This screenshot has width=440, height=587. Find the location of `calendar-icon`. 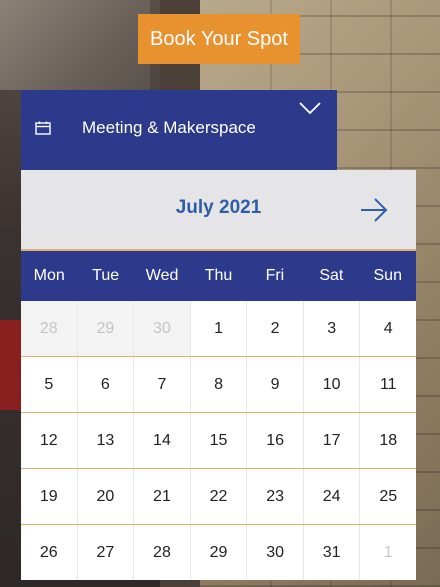

calendar-icon is located at coordinates (43, 128).